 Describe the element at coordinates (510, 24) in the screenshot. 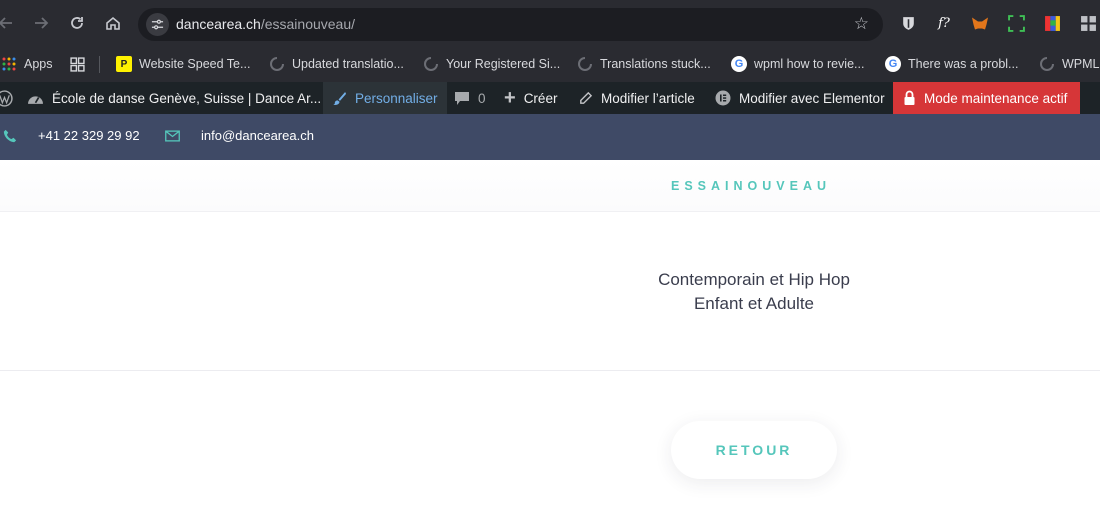

I see `address-bar: dancearea.ch/essainouveau/ ☆` at that location.